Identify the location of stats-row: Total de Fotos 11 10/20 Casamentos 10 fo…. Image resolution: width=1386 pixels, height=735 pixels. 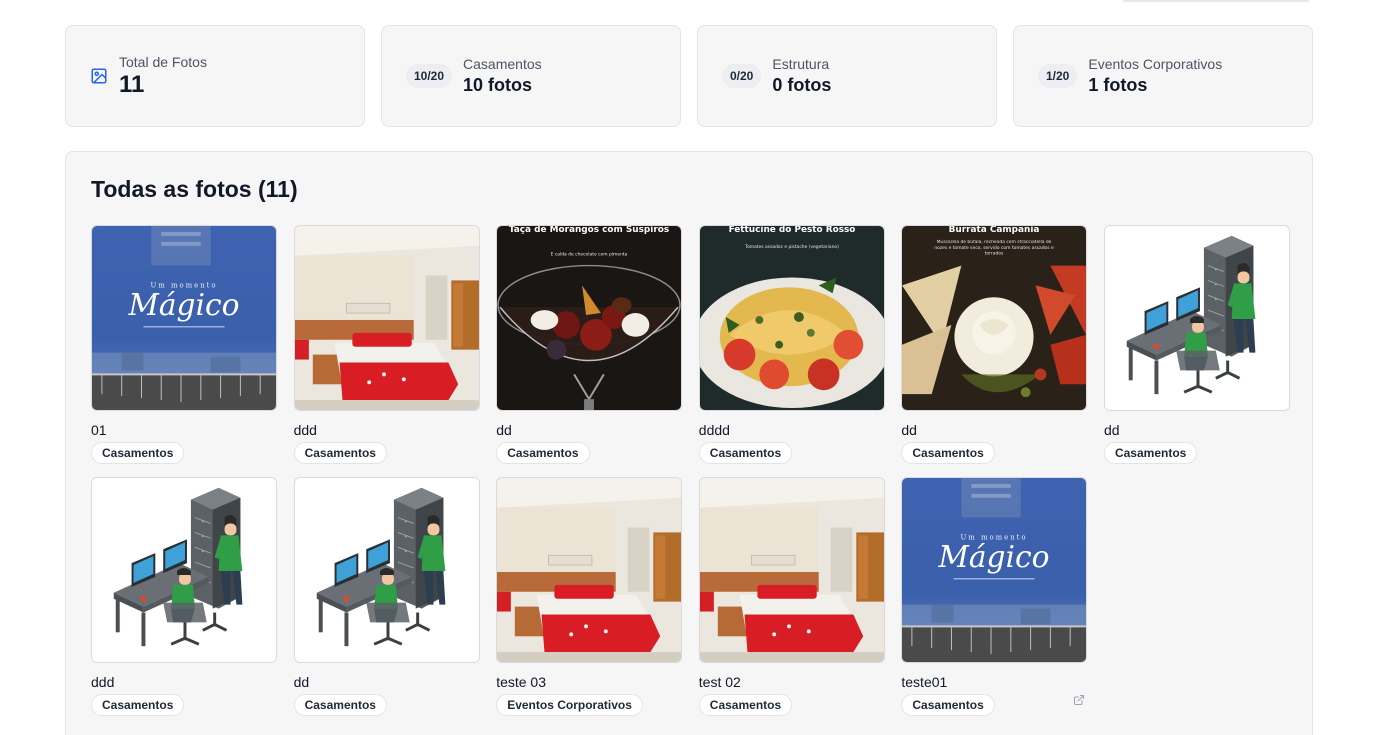
(689, 76).